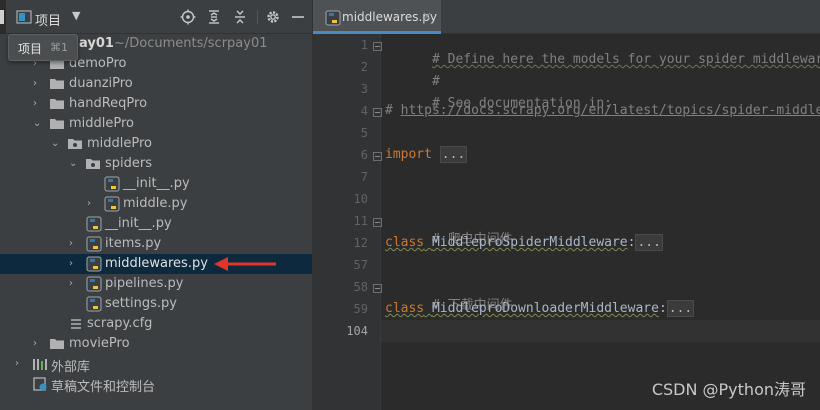 This screenshot has width=820, height=410. Describe the element at coordinates (240, 17) in the screenshot. I see `collapse-all-icon` at that location.